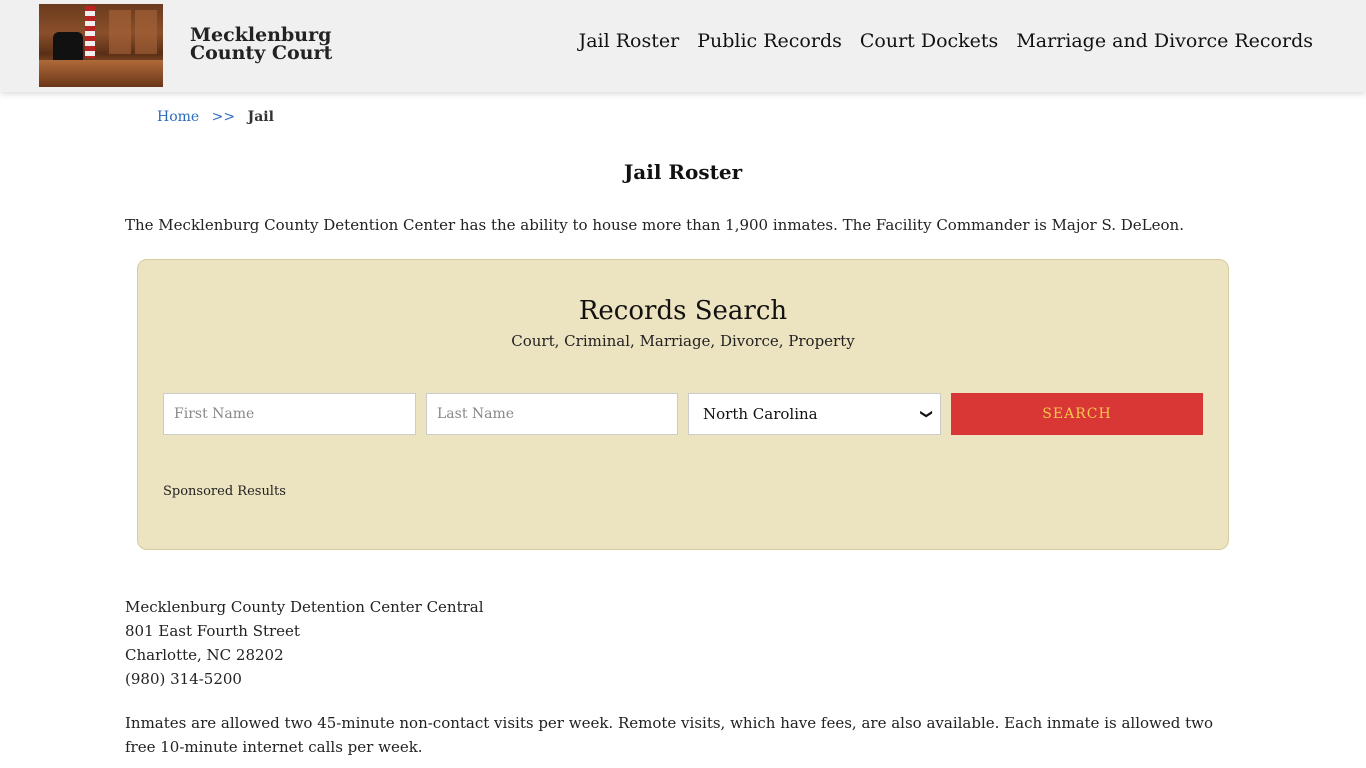 This screenshot has height=768, width=1366. Describe the element at coordinates (552, 414) in the screenshot. I see `last-name-input` at that location.